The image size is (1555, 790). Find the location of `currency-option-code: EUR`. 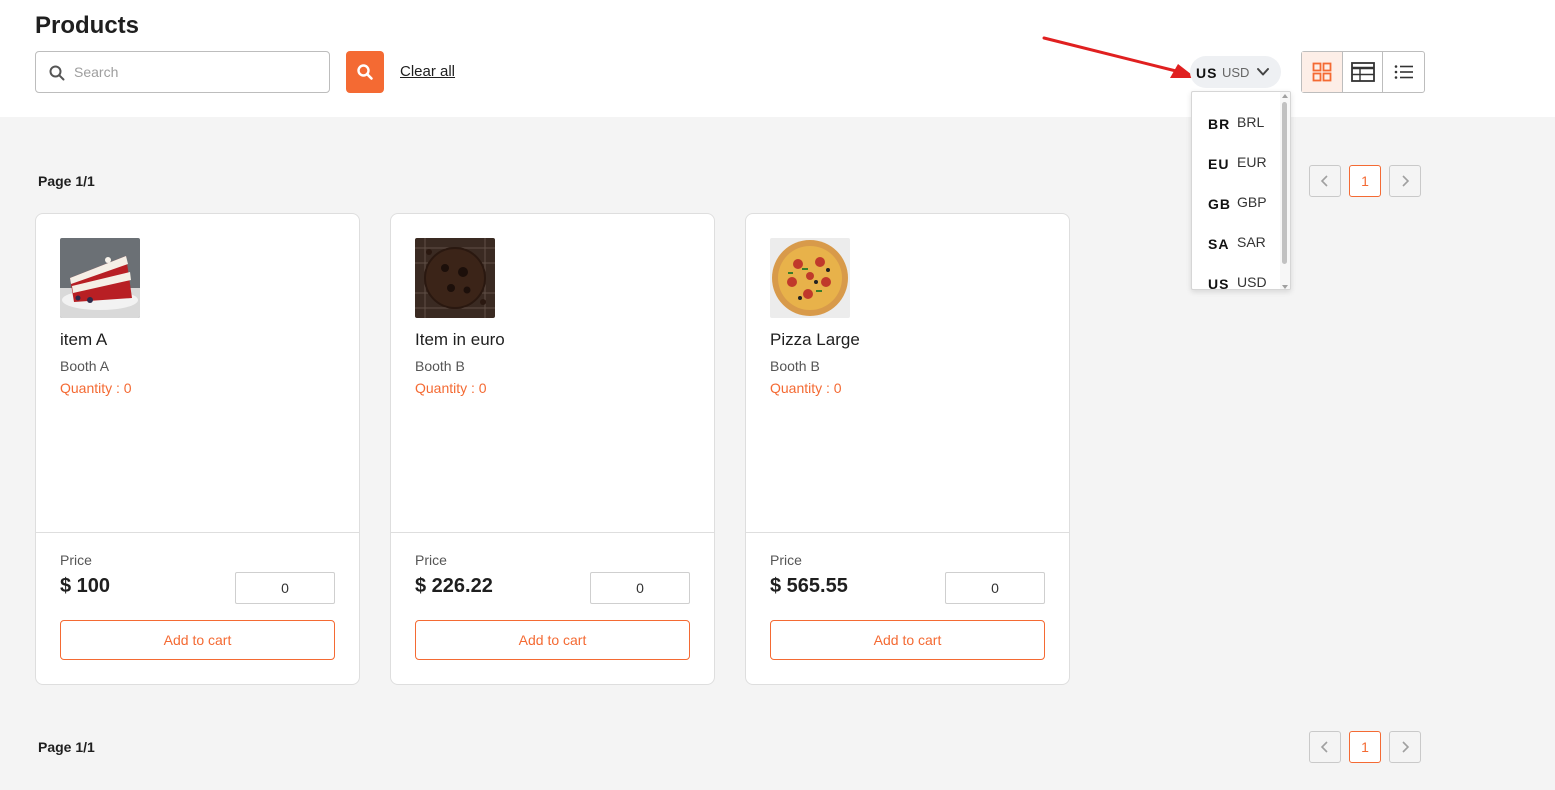

currency-option-code: EUR is located at coordinates (1252, 162).